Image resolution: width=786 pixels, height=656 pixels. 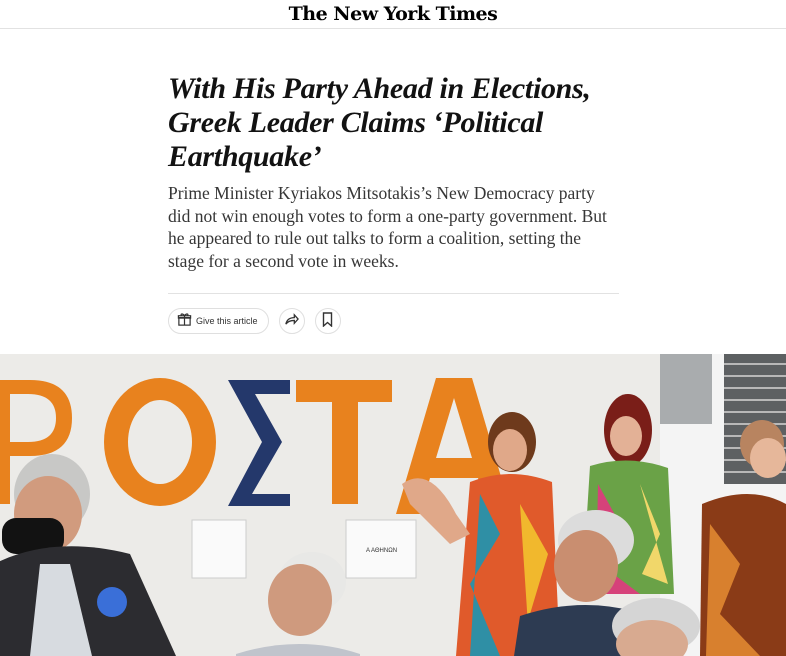 I want to click on save-button, so click(x=327, y=321).